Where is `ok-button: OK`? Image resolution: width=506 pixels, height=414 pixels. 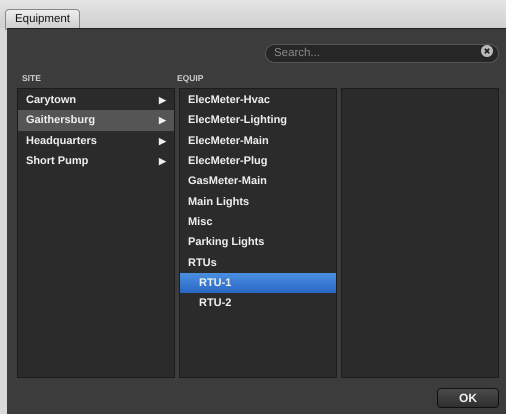
ok-button: OK is located at coordinates (468, 398).